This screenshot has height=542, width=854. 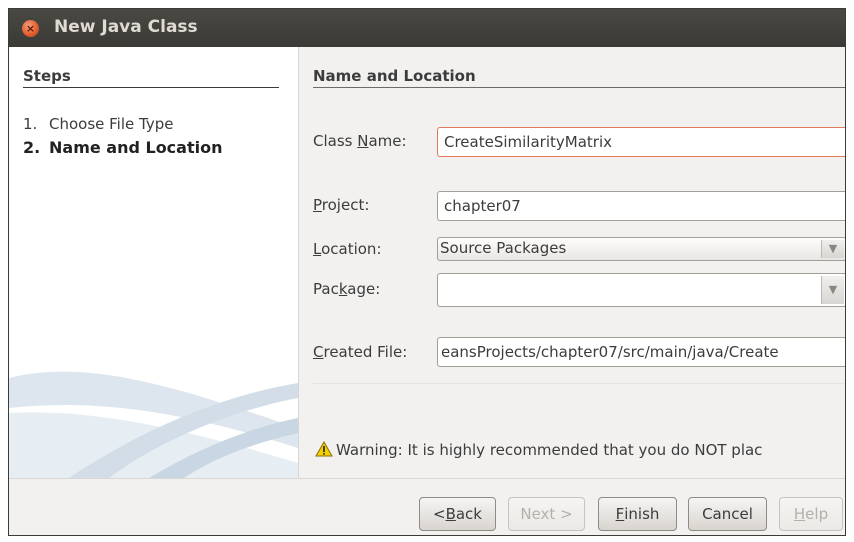 I want to click on finish-button: Finish, so click(x=637, y=514).